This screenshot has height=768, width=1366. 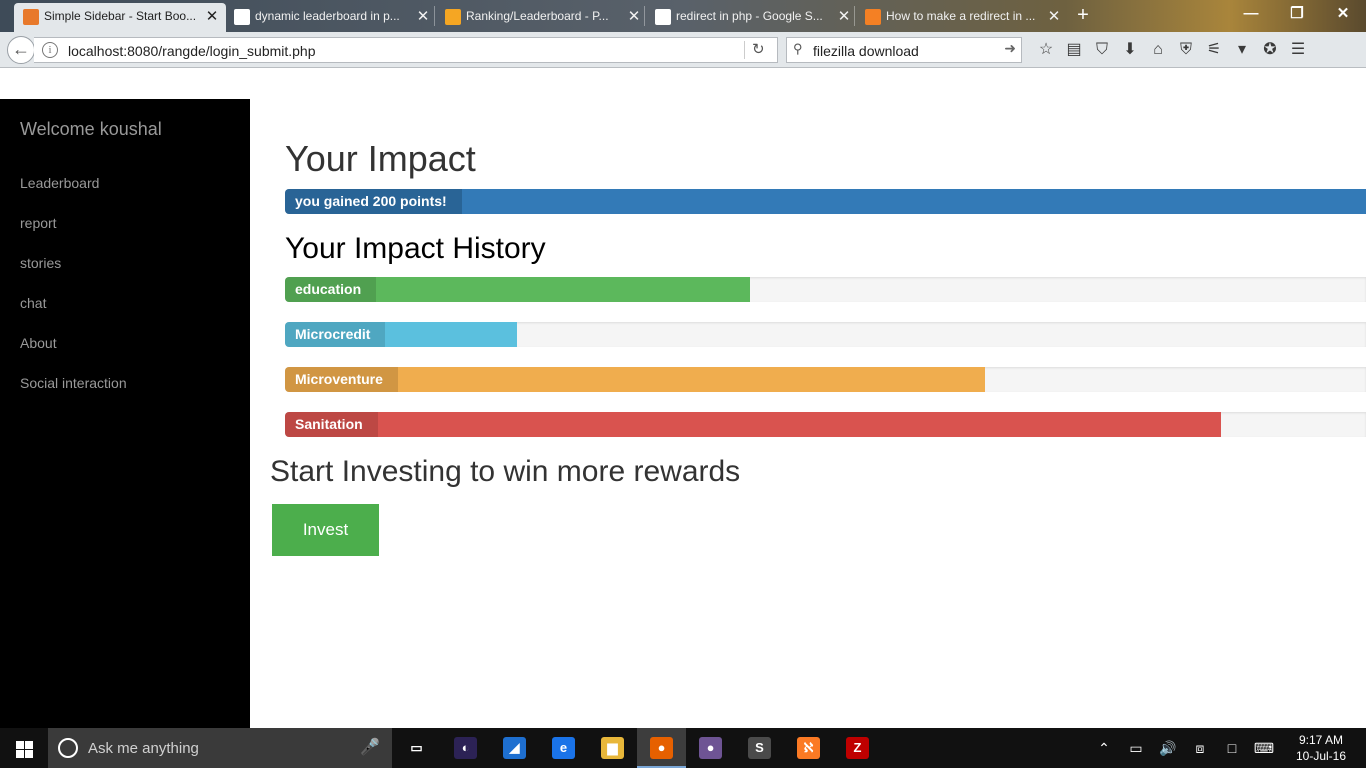 What do you see at coordinates (1321, 748) in the screenshot?
I see `taskbar-clock: 9:17 AM 10-Jul-16` at bounding box center [1321, 748].